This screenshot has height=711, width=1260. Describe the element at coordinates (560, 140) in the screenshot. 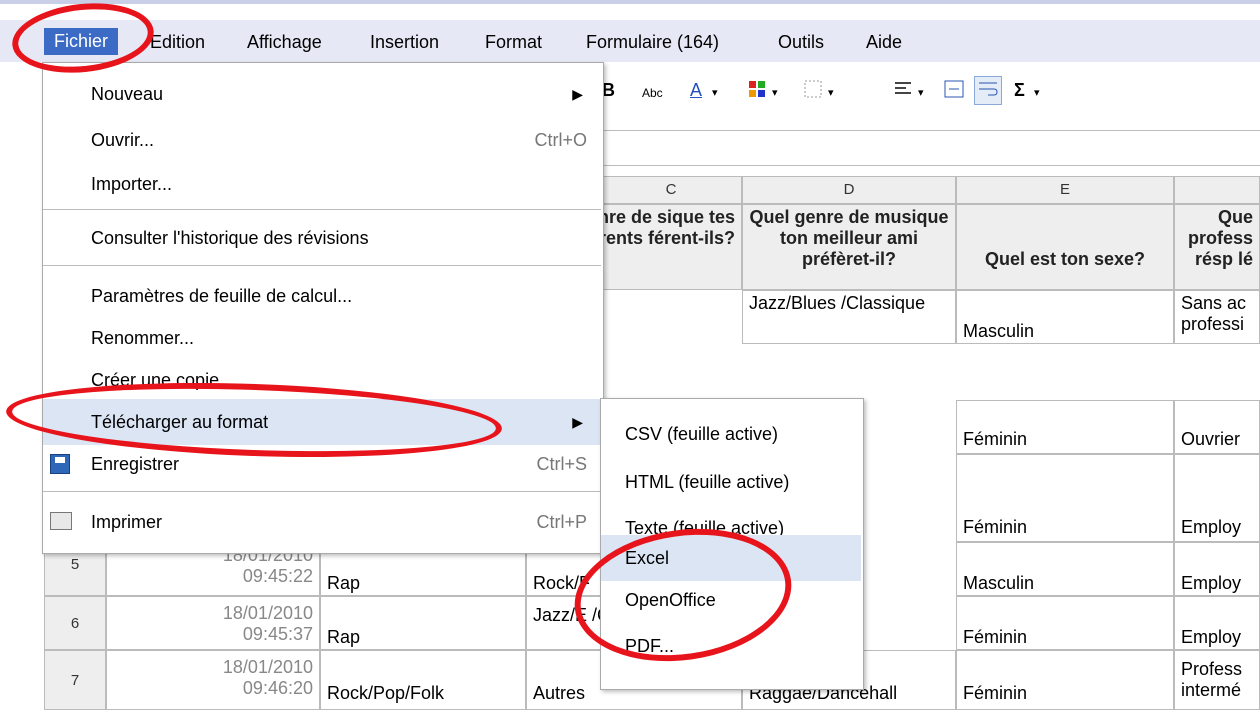

I see `shortcut-label: Ctrl+O` at that location.